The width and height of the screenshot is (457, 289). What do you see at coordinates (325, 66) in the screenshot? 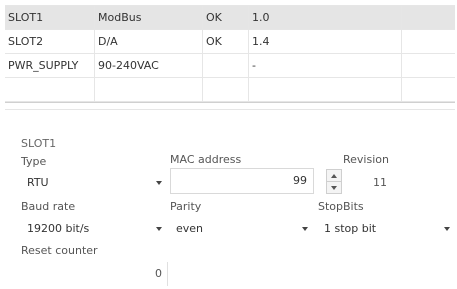
I see `table-cell-version: -` at bounding box center [325, 66].